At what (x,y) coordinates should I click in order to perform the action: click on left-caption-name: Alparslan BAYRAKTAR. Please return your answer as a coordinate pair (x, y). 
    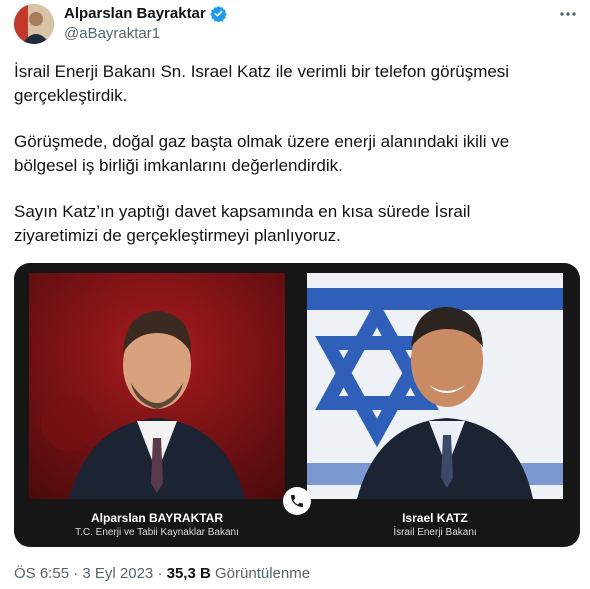
    Looking at the image, I should click on (157, 518).